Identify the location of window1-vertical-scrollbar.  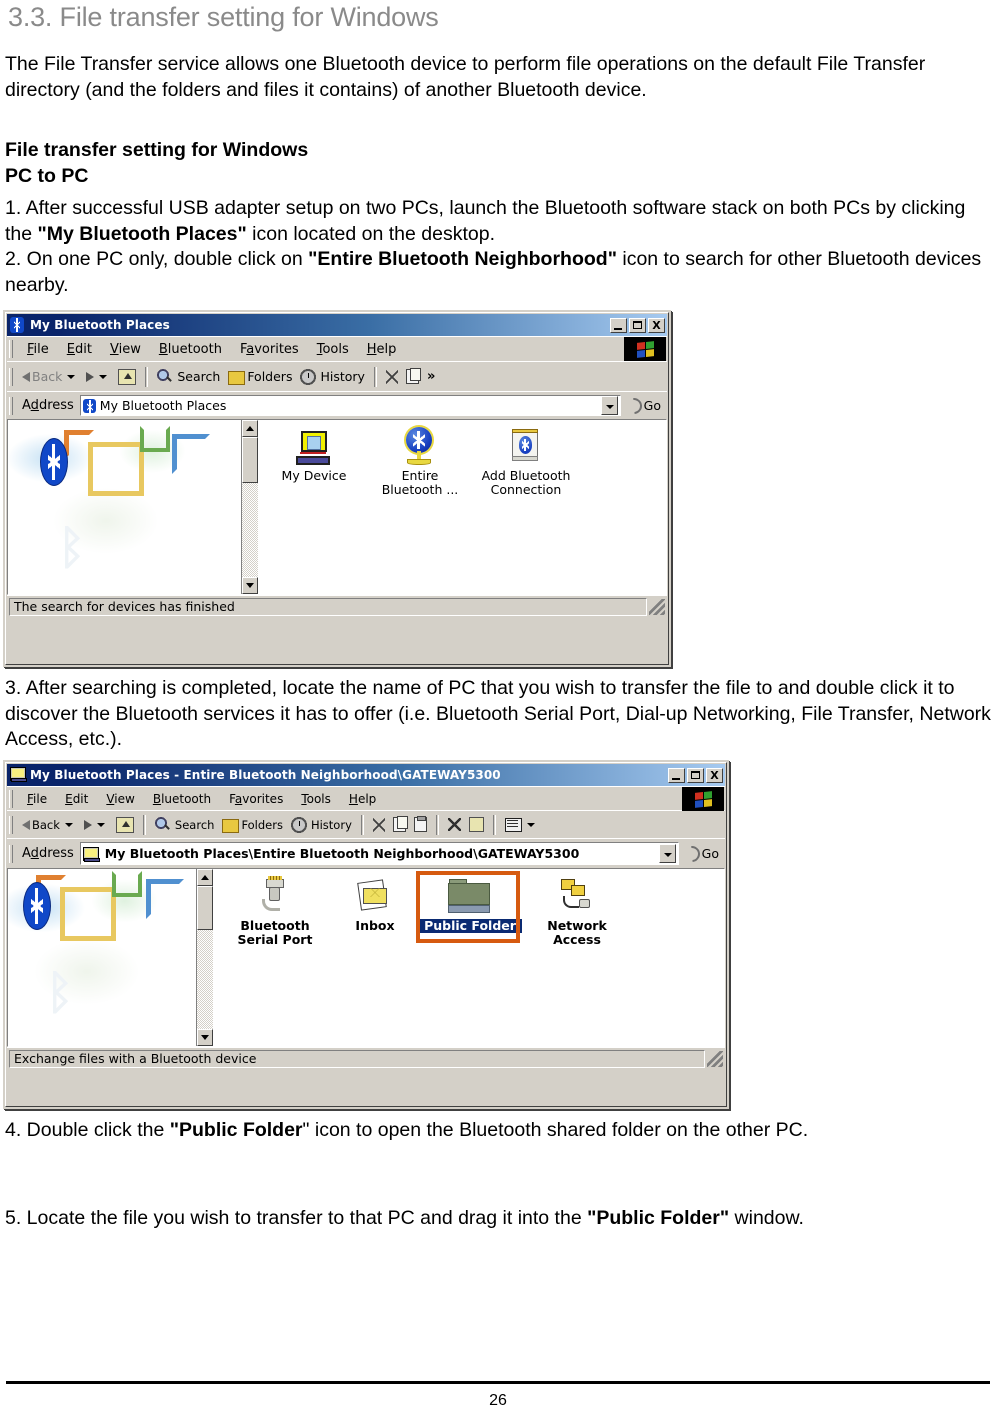
(249, 507).